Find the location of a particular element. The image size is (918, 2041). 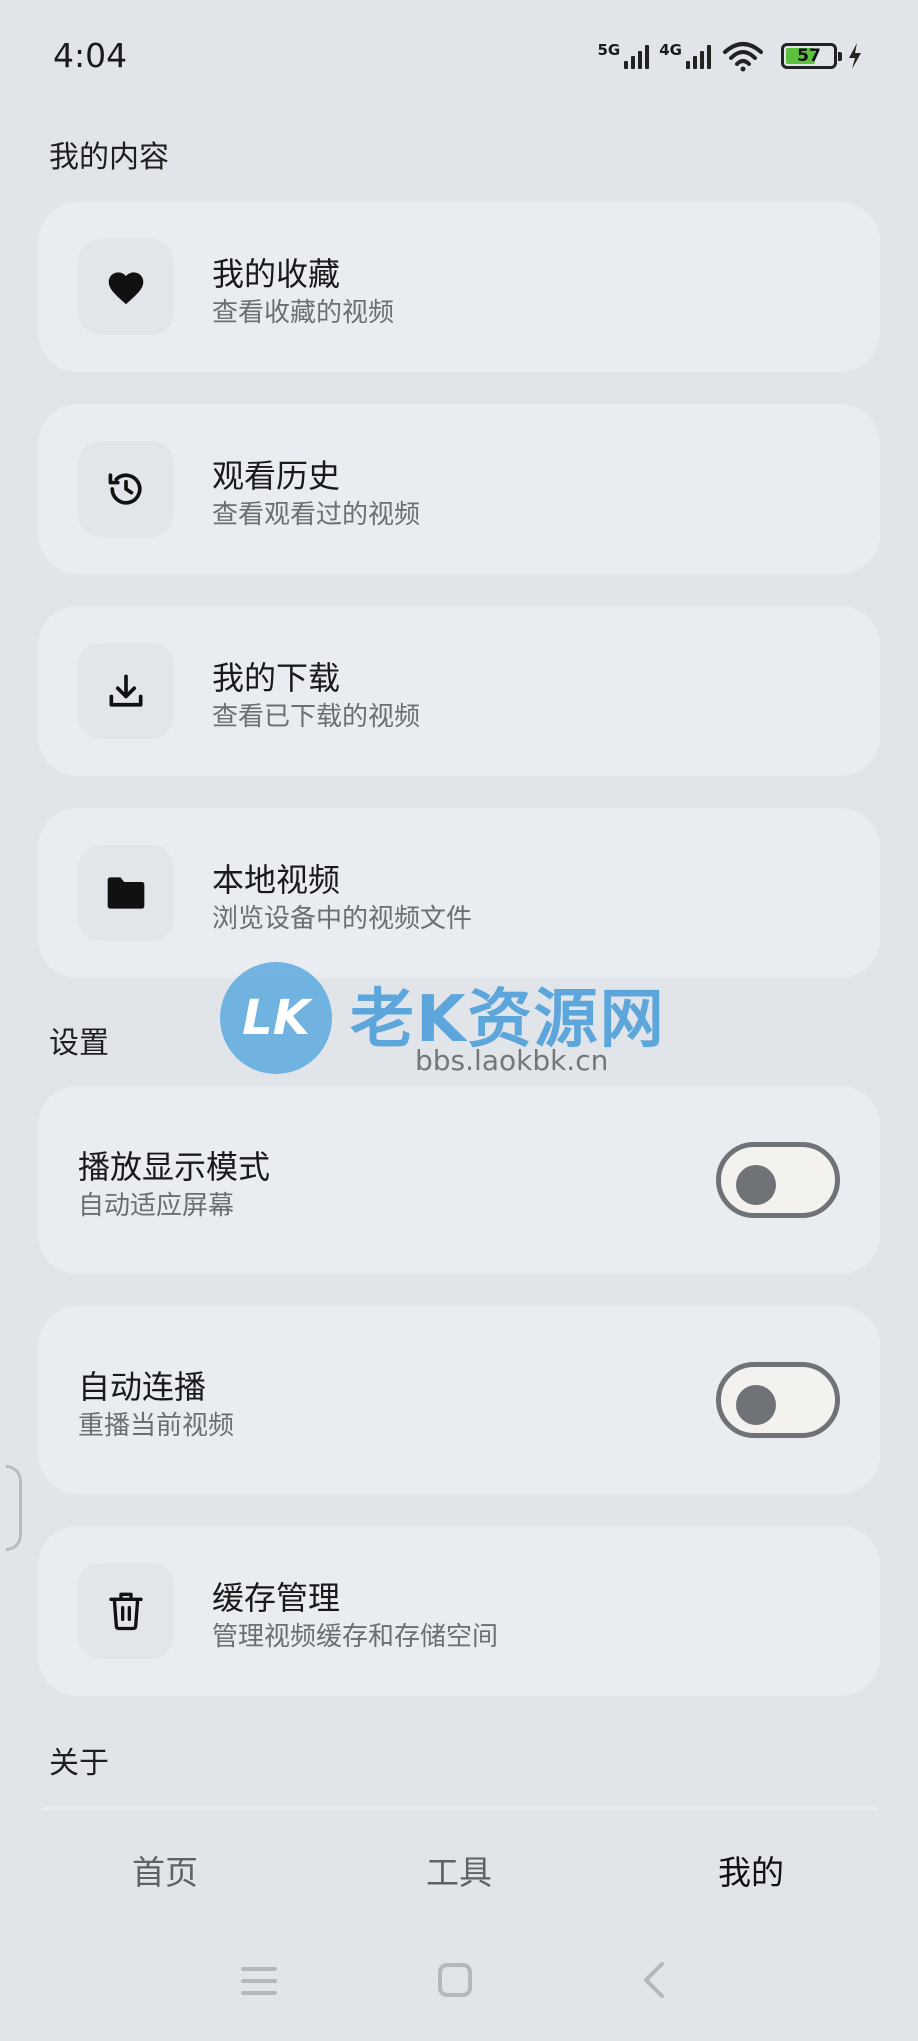

watermark-url: bbs.laokbk.cn is located at coordinates (512, 1060).